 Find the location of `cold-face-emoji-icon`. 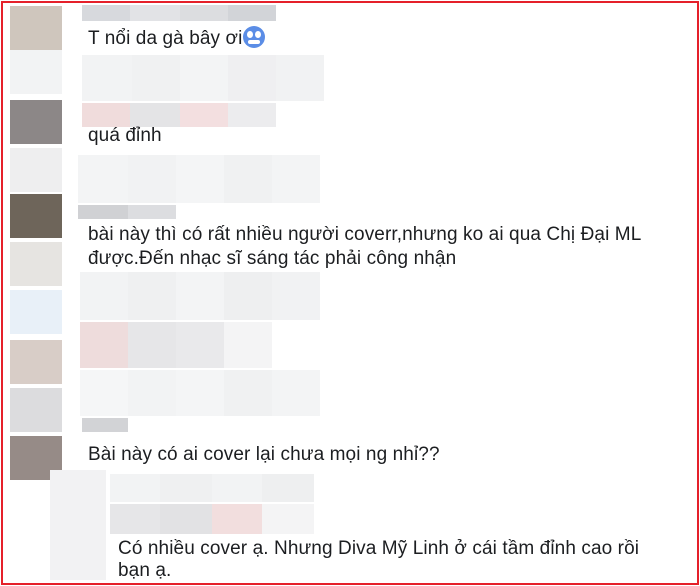

cold-face-emoji-icon is located at coordinates (254, 37).